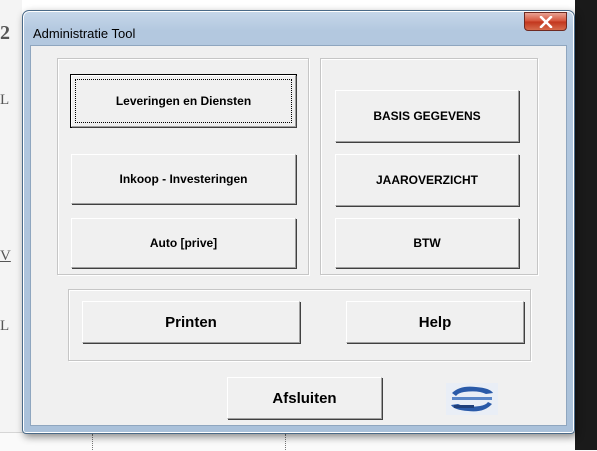 This screenshot has width=597, height=451. Describe the element at coordinates (5, 256) in the screenshot. I see `background-fragment: V` at that location.